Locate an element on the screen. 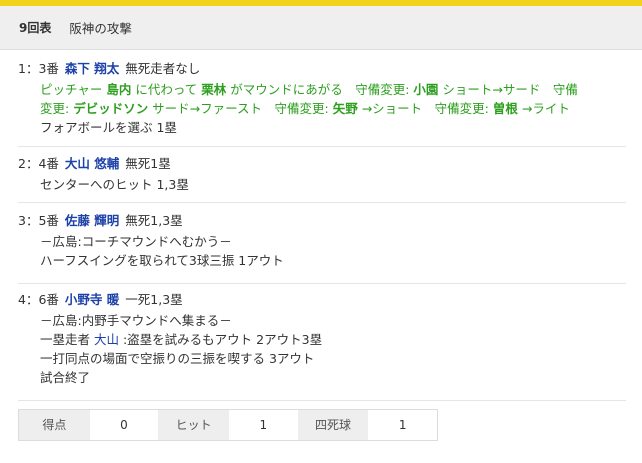 This screenshot has height=463, width=642. base-situation: 無死1,3塁 is located at coordinates (154, 220).